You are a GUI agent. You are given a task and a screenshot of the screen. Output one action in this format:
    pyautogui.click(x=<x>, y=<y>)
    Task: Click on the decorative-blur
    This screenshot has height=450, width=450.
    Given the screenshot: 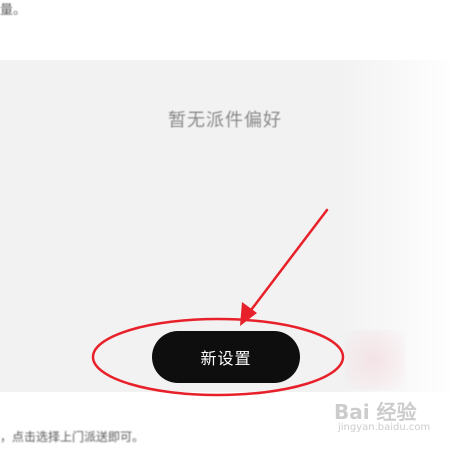 What is the action you would take?
    pyautogui.click(x=375, y=360)
    